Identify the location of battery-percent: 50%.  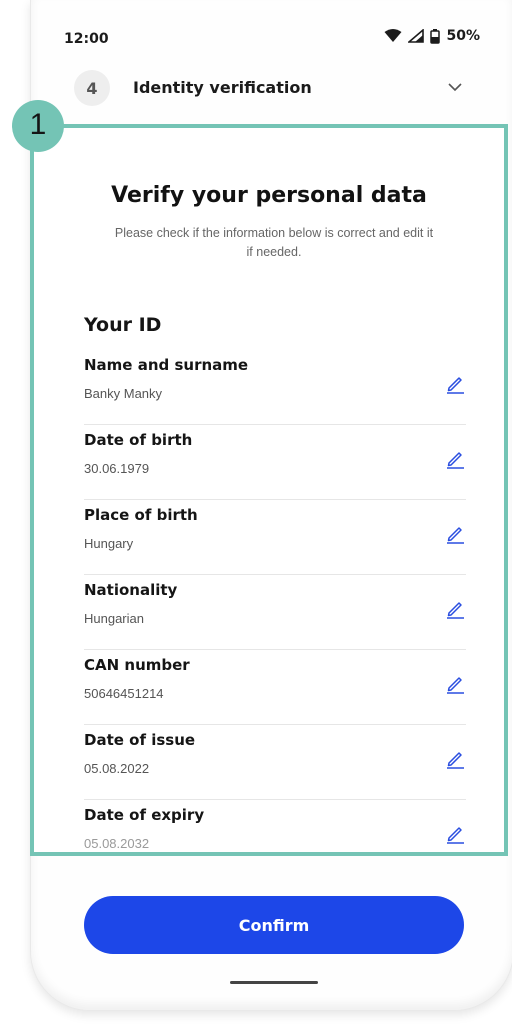
(463, 36).